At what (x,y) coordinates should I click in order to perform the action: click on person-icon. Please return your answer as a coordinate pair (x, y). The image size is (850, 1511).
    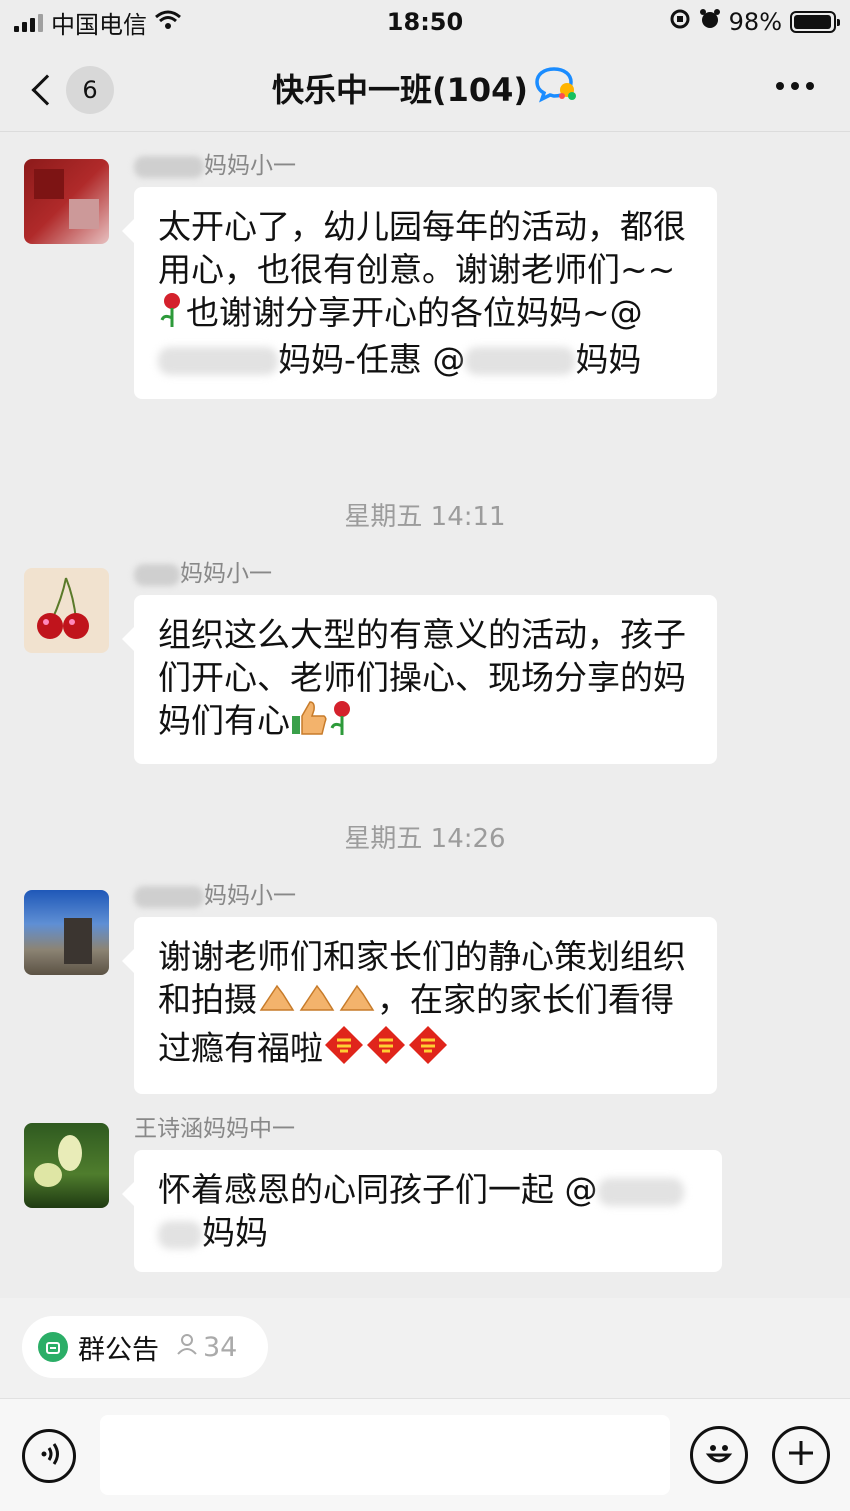
    Looking at the image, I should click on (187, 1347).